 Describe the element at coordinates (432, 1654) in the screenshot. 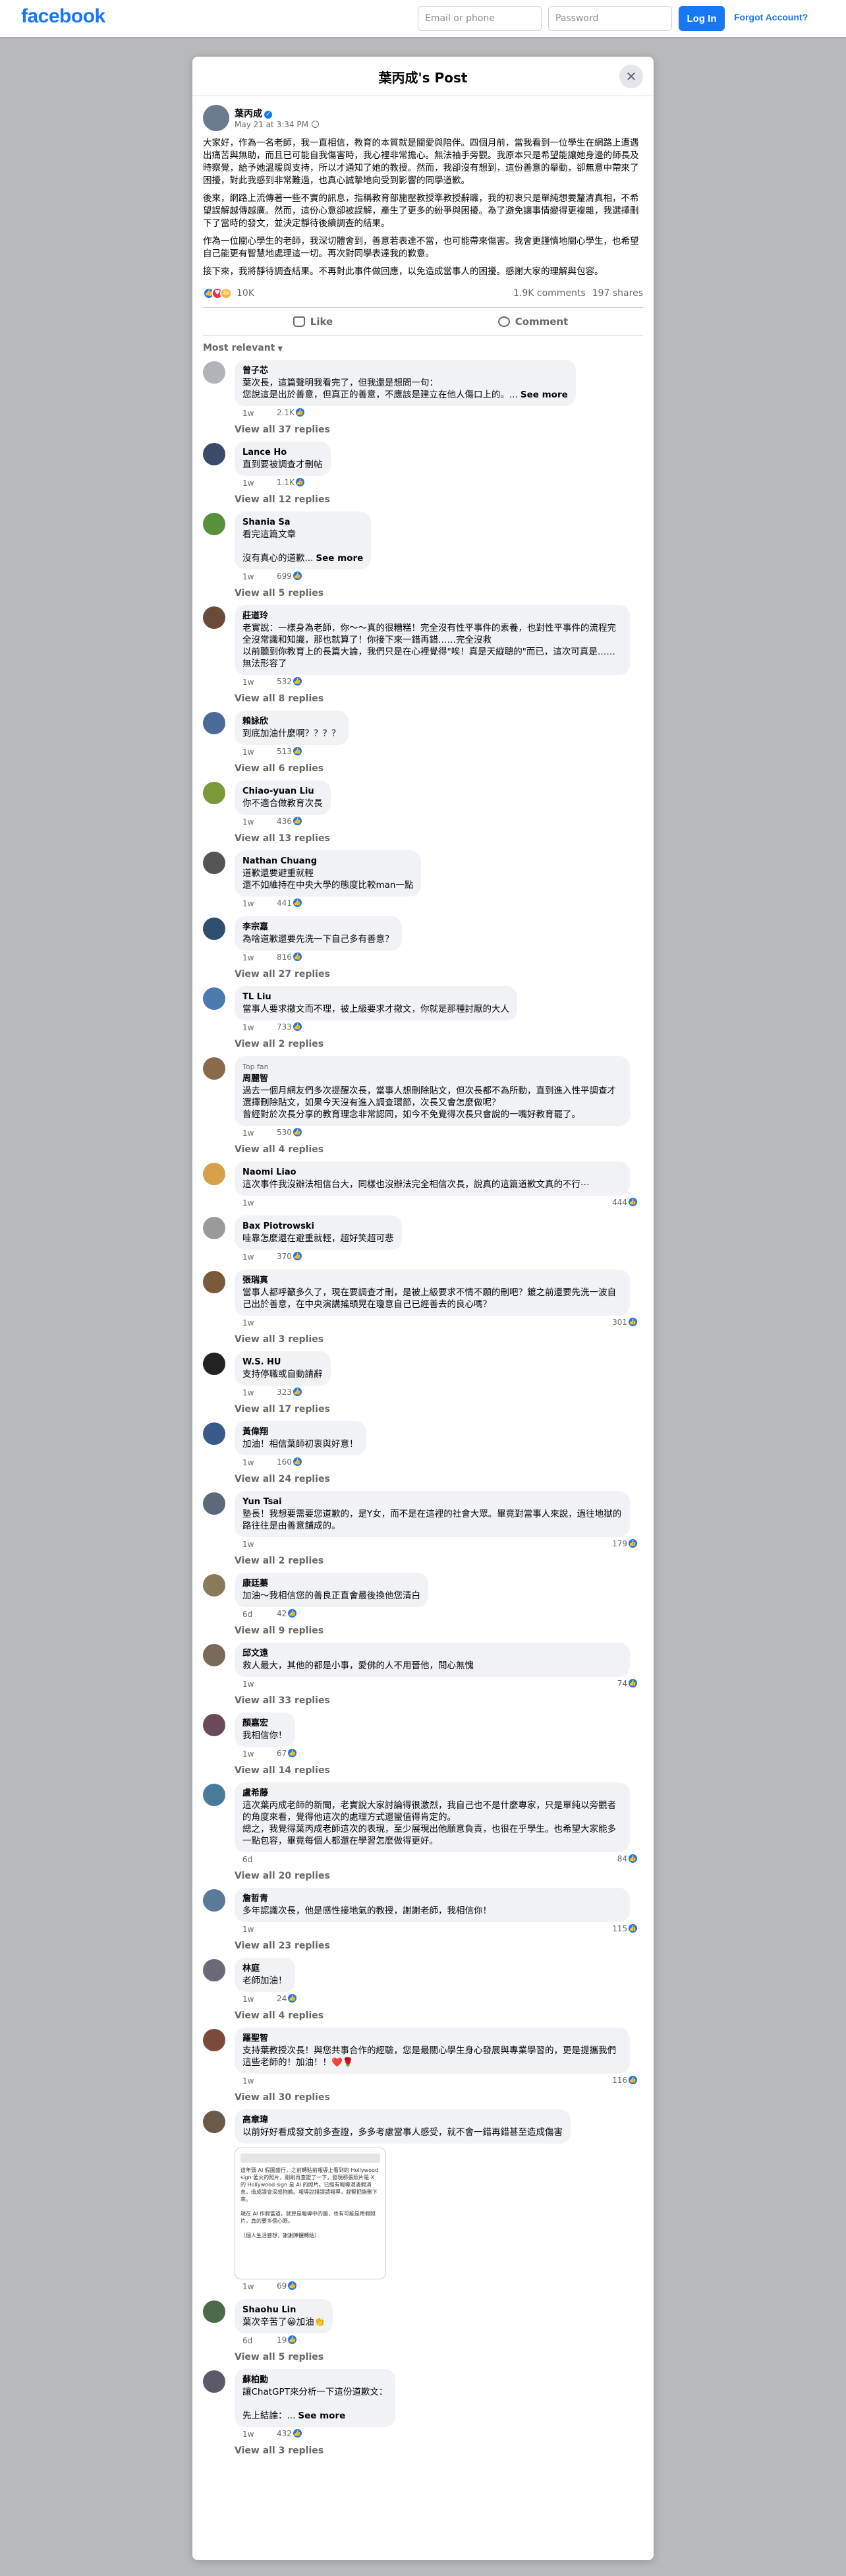

I see `commenter-name: 邱文遠` at that location.